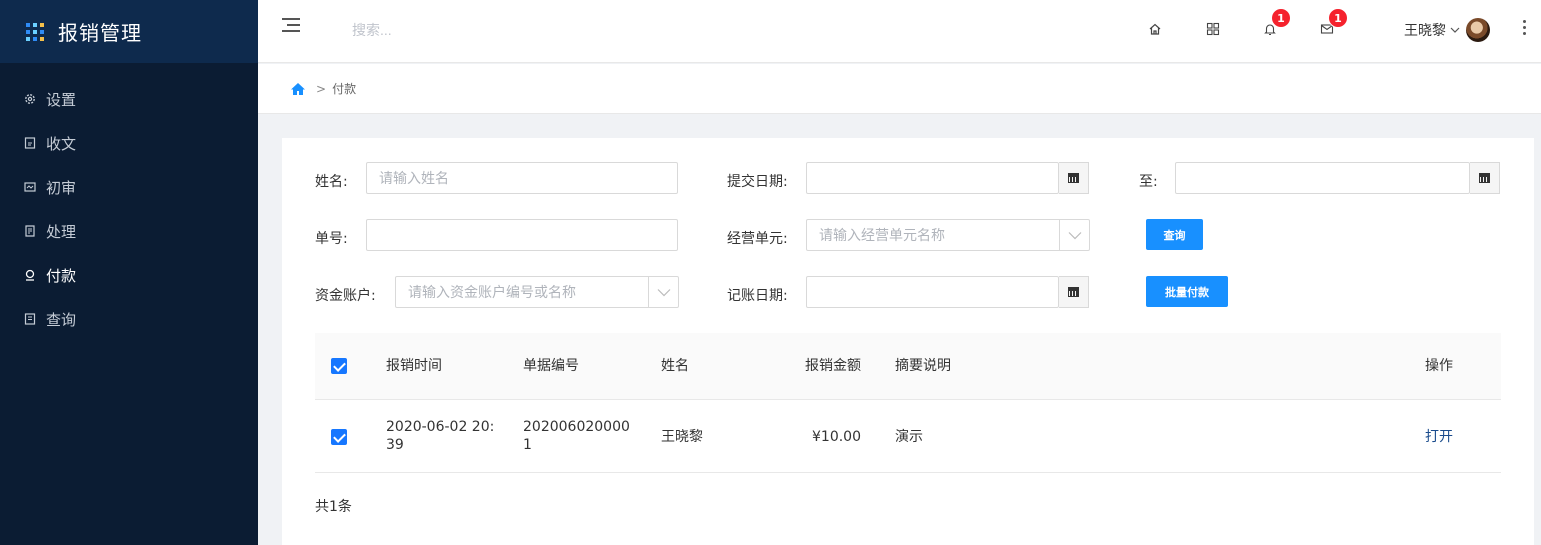  I want to click on business-unit-placeholder: 请输入经营单元名称, so click(882, 236).